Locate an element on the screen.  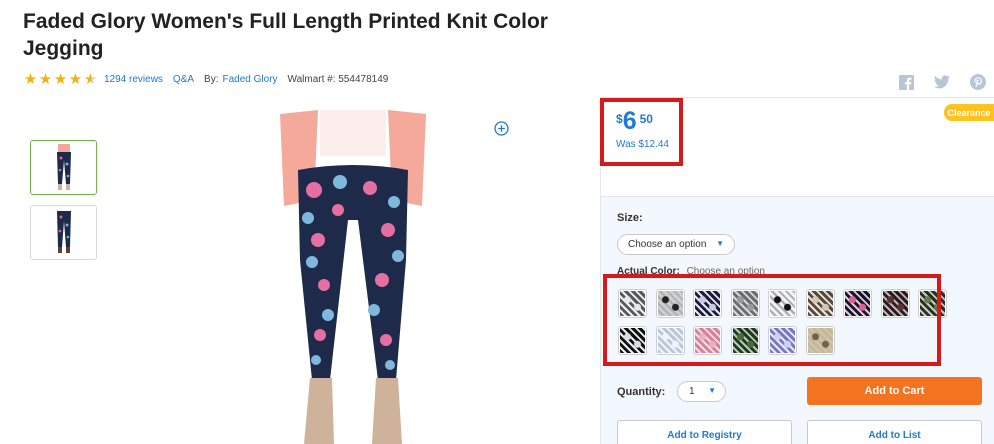
by-label: By: is located at coordinates (211, 79).